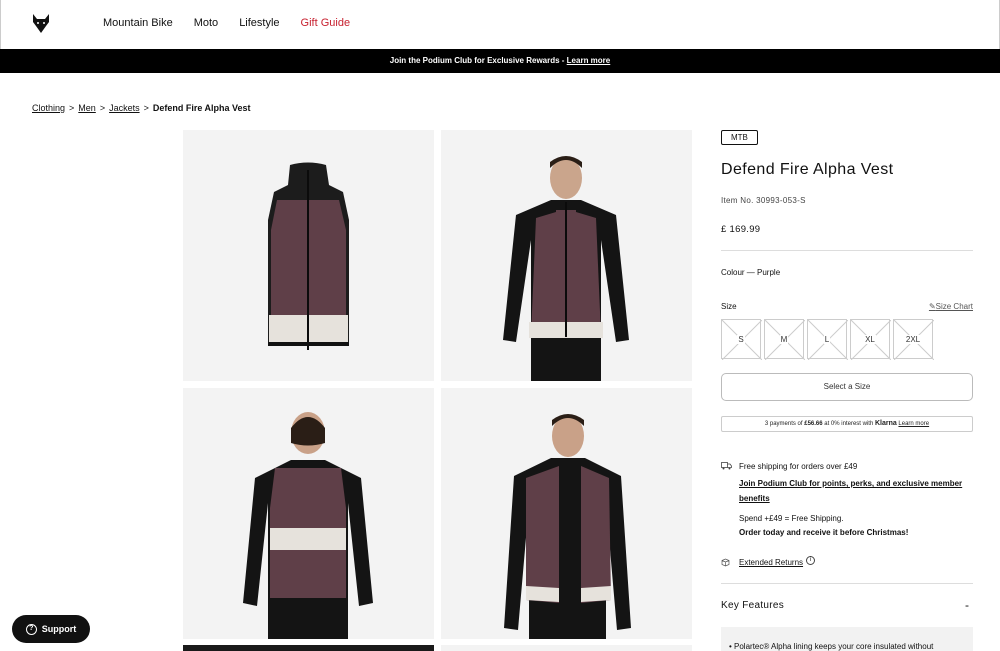 The width and height of the screenshot is (1000, 651). I want to click on product-image-model-open, so click(566, 513).